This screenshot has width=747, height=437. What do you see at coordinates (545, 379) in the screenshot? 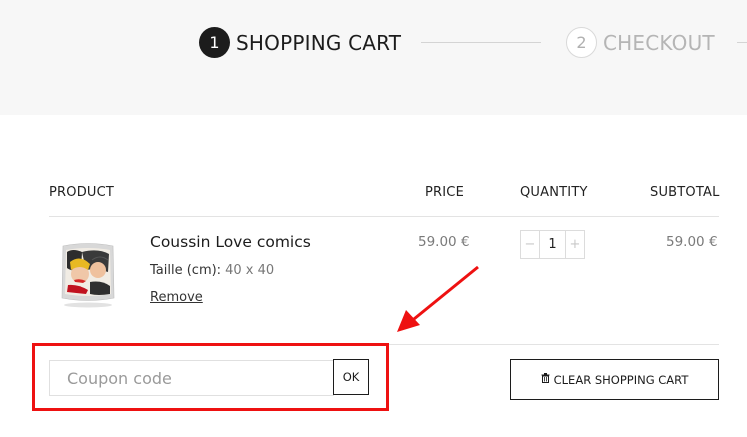
I see `trash-icon` at bounding box center [545, 379].